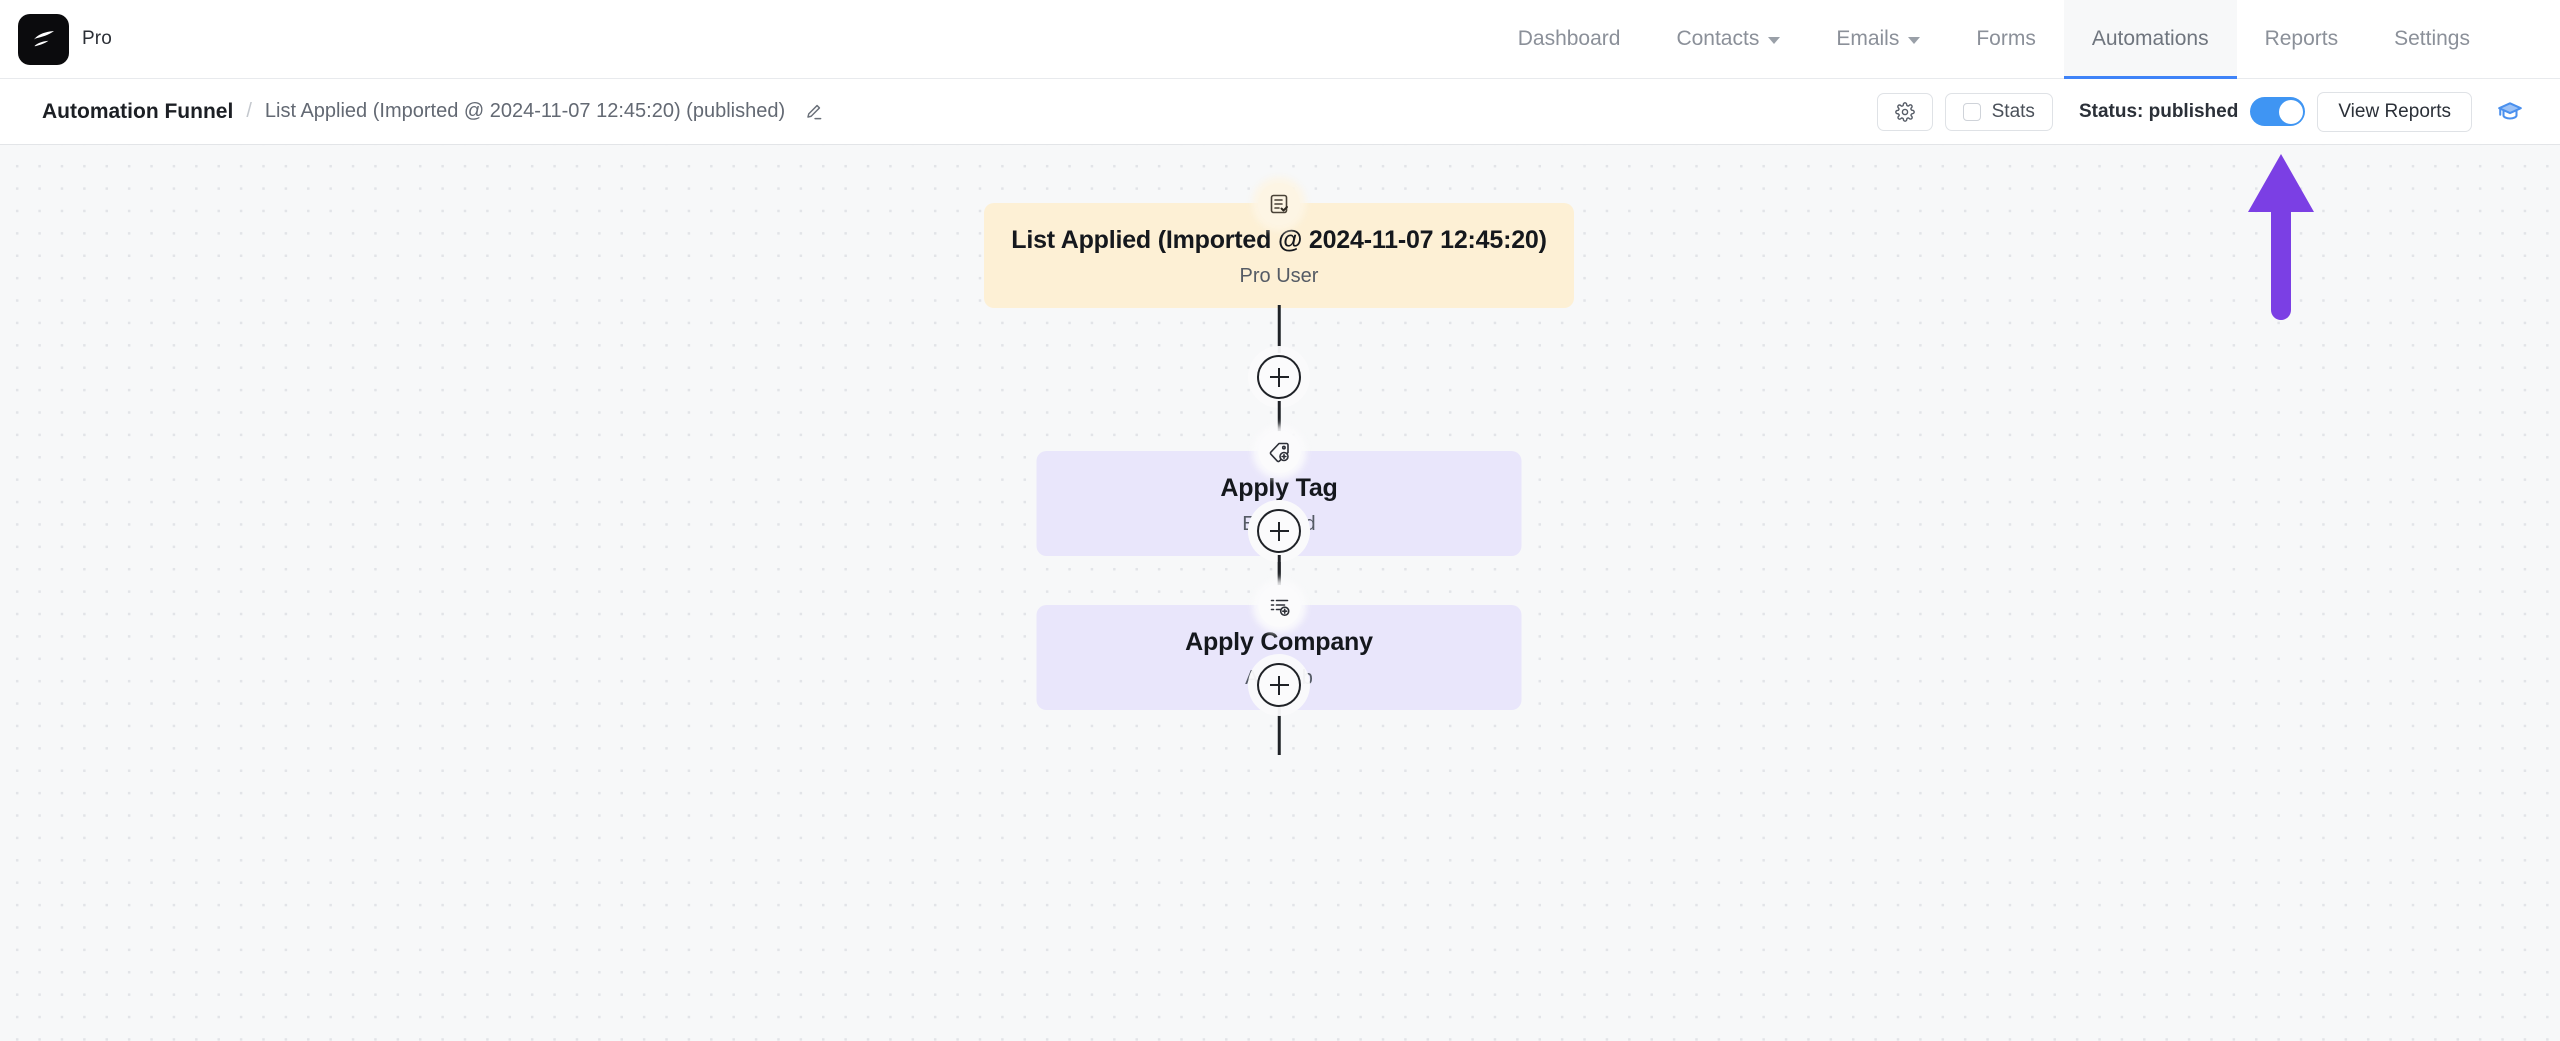 The image size is (2560, 1041). I want to click on nav-label: Dashboard, so click(1569, 38).